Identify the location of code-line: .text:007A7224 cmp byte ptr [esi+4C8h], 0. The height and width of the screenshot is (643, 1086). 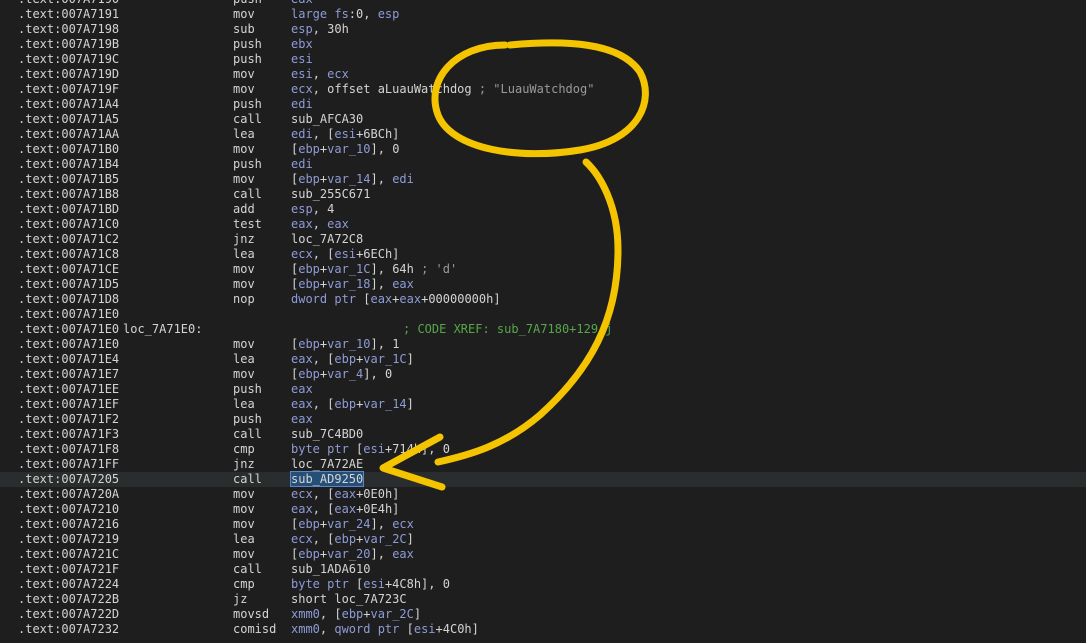
(543, 584).